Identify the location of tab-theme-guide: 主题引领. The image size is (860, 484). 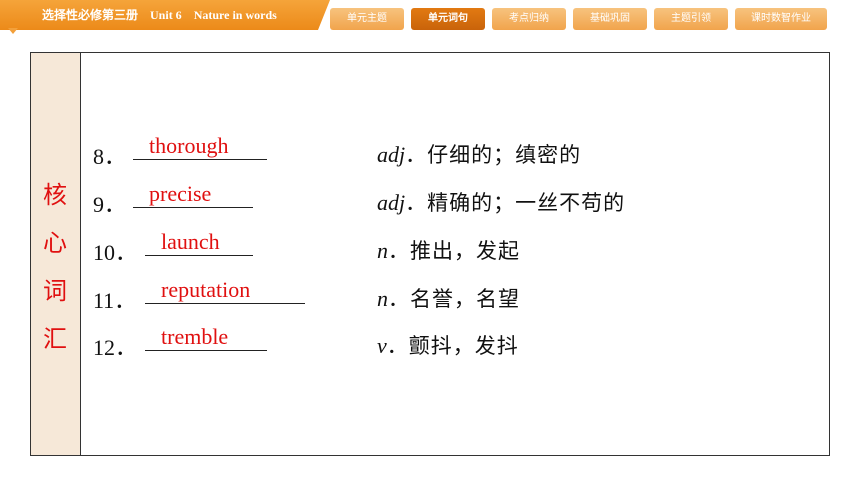
(691, 19).